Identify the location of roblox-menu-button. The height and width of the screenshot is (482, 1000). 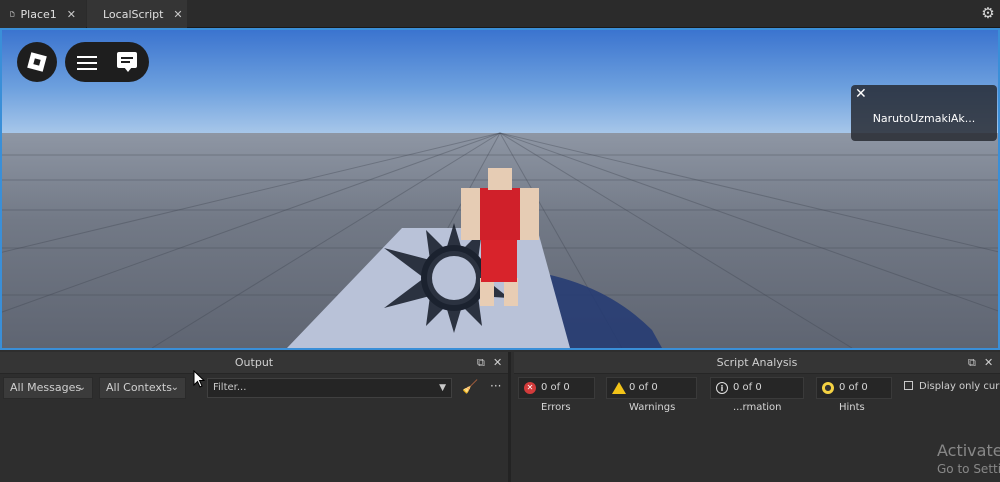
(37, 62).